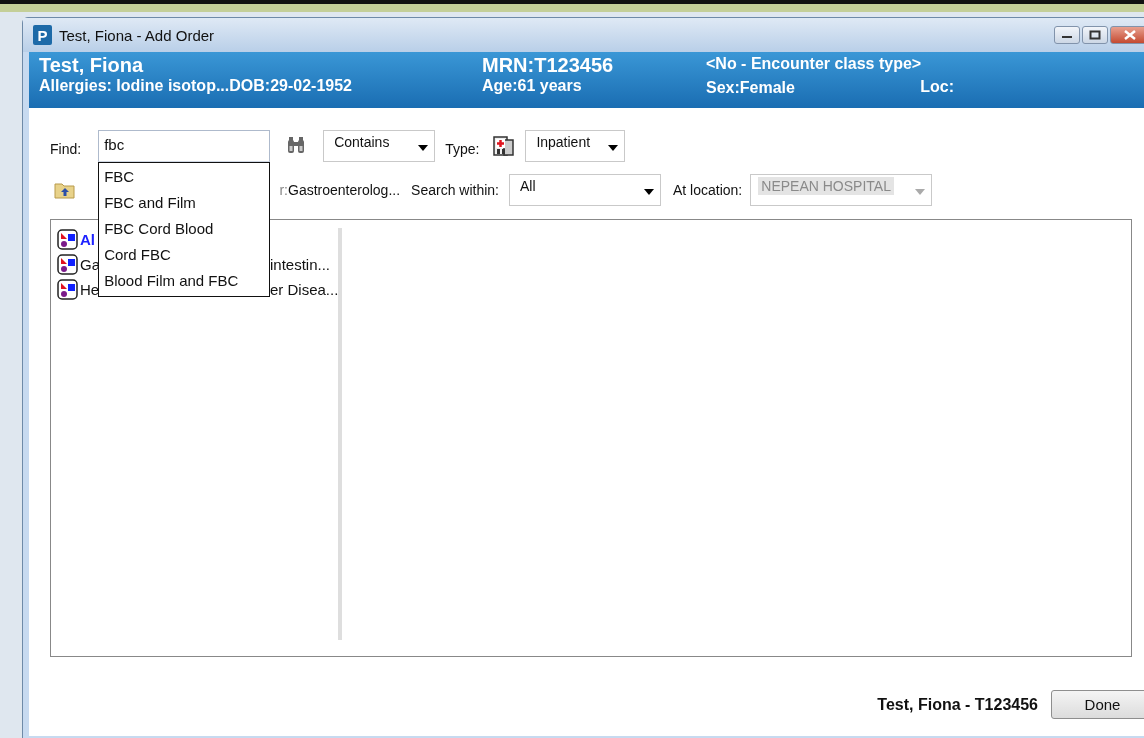  What do you see at coordinates (65, 190) in the screenshot?
I see `folder-up-icon` at bounding box center [65, 190].